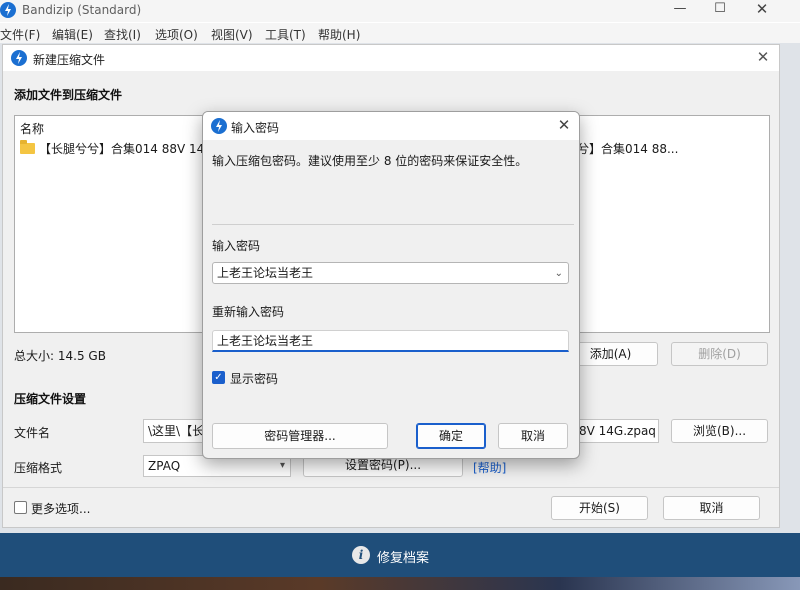  I want to click on filename-label: 文件名, so click(32, 433).